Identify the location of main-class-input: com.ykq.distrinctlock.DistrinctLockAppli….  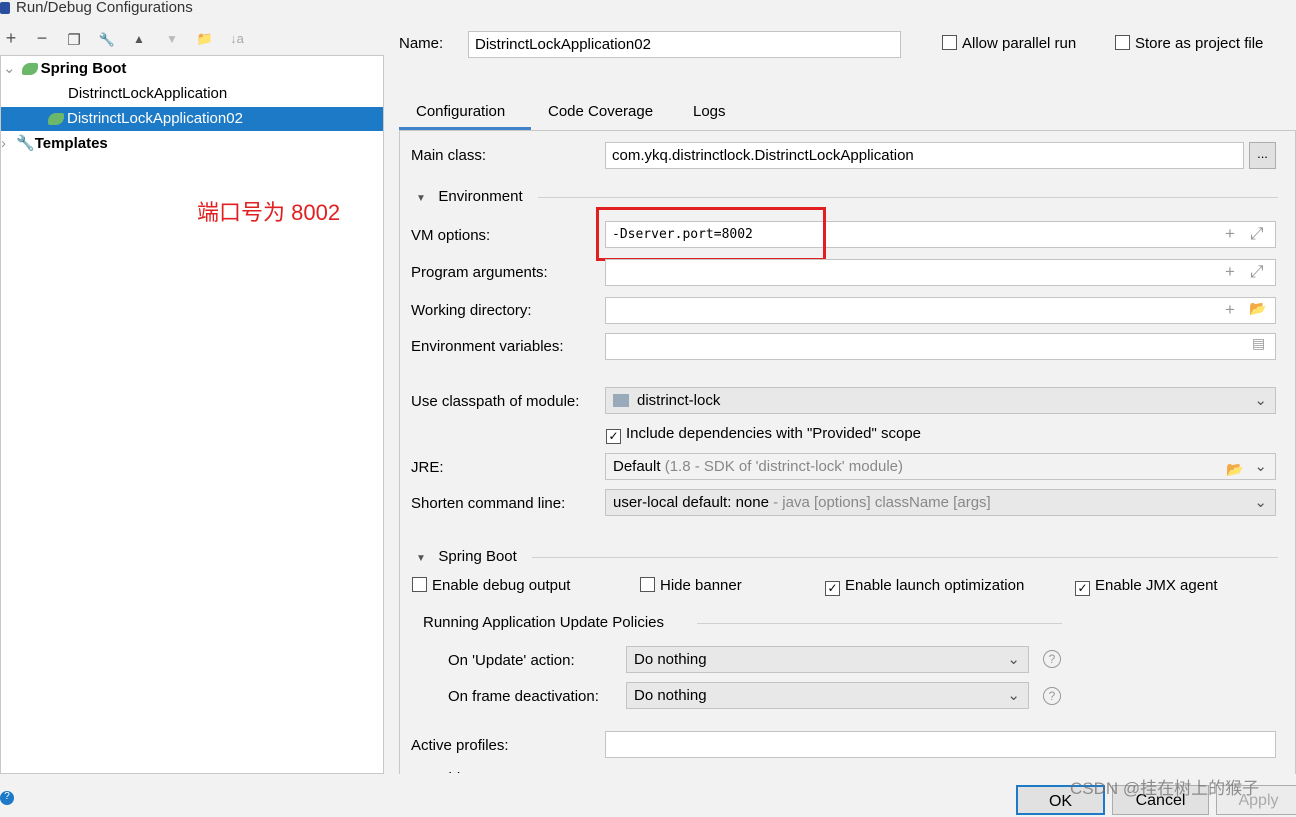
(924, 155).